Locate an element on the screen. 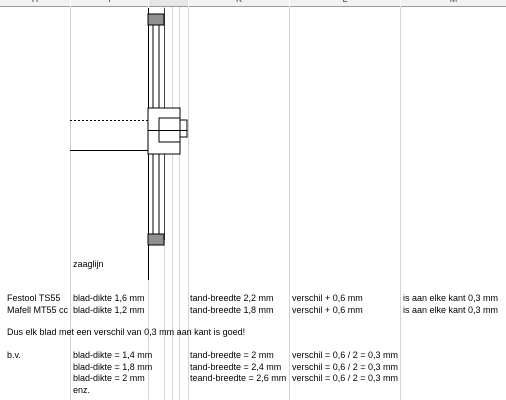  example-label: b.v. is located at coordinates (14, 355).